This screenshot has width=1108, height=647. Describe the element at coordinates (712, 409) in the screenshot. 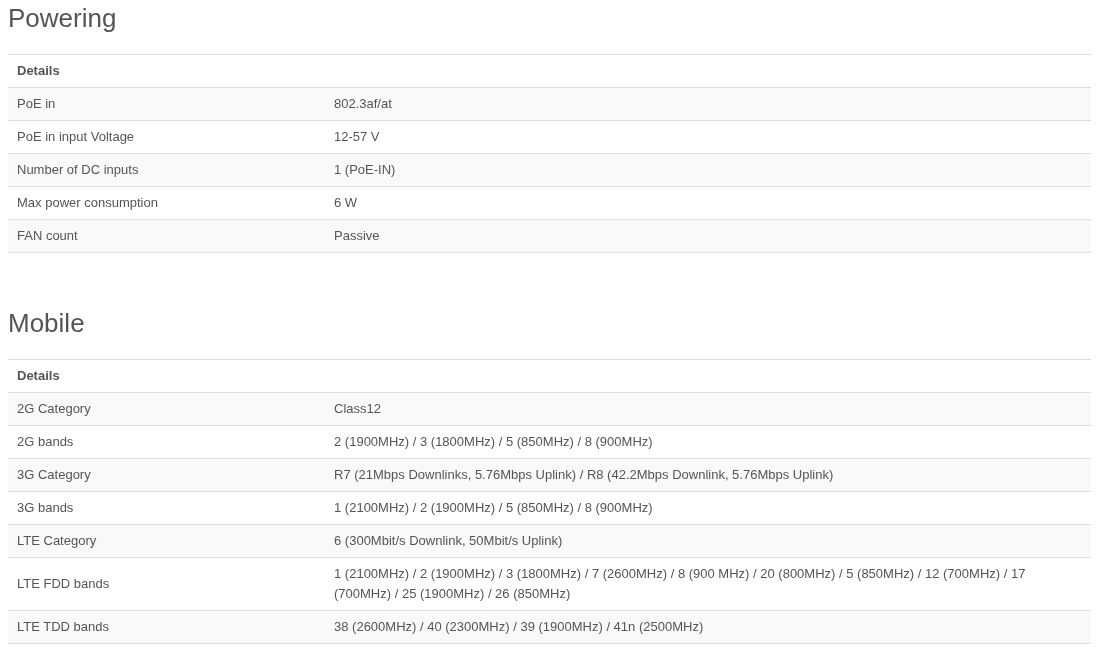

I see `spec-value: Class12` at that location.